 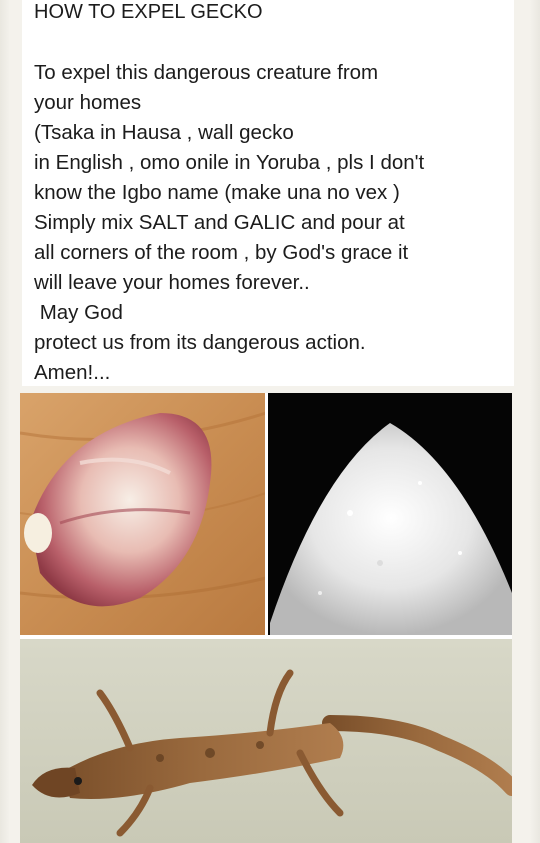 I want to click on salt-photo, so click(x=389, y=514).